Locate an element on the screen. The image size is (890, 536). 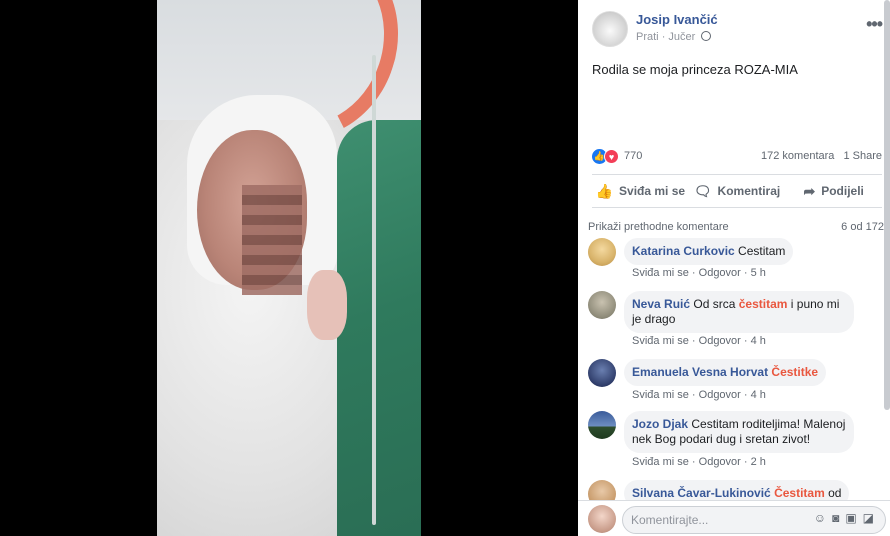
follow-link: Prati is located at coordinates (647, 37).